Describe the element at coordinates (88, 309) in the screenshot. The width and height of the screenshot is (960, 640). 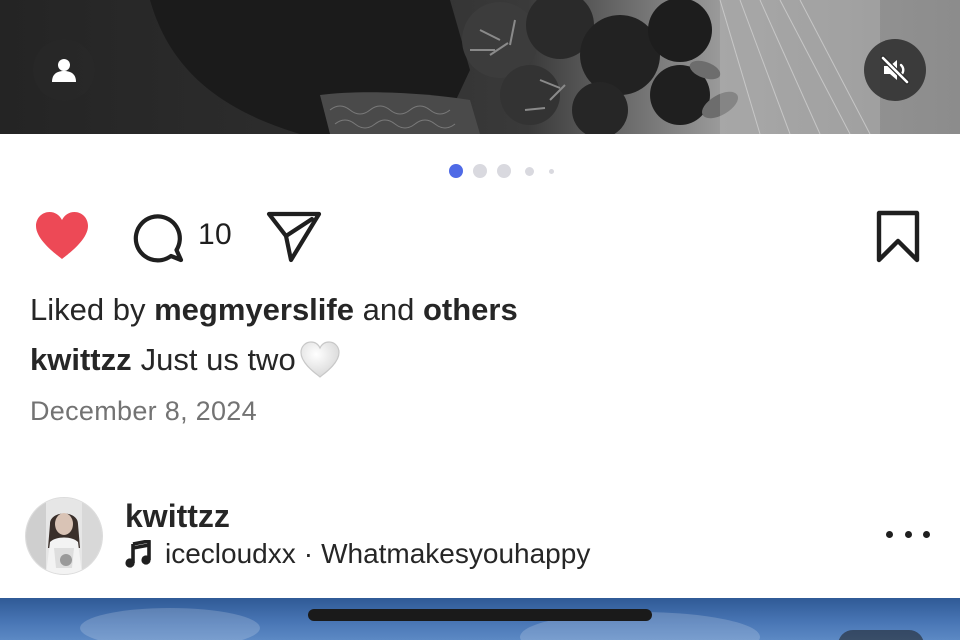
I see `likes-prefix: Liked by` at that location.